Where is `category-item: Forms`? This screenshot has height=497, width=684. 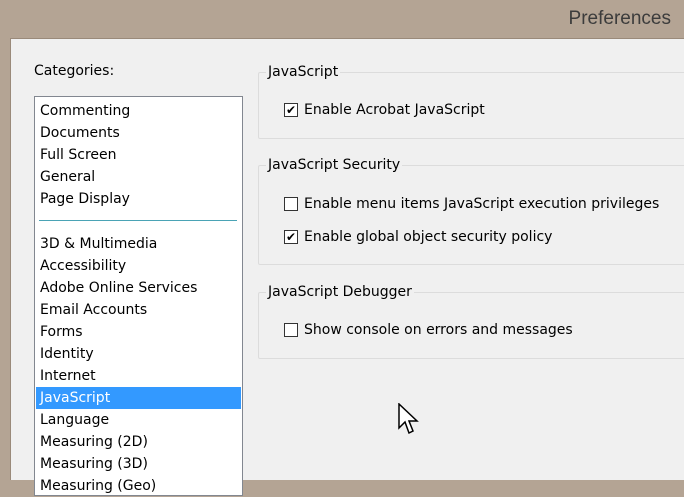
category-item: Forms is located at coordinates (138, 332).